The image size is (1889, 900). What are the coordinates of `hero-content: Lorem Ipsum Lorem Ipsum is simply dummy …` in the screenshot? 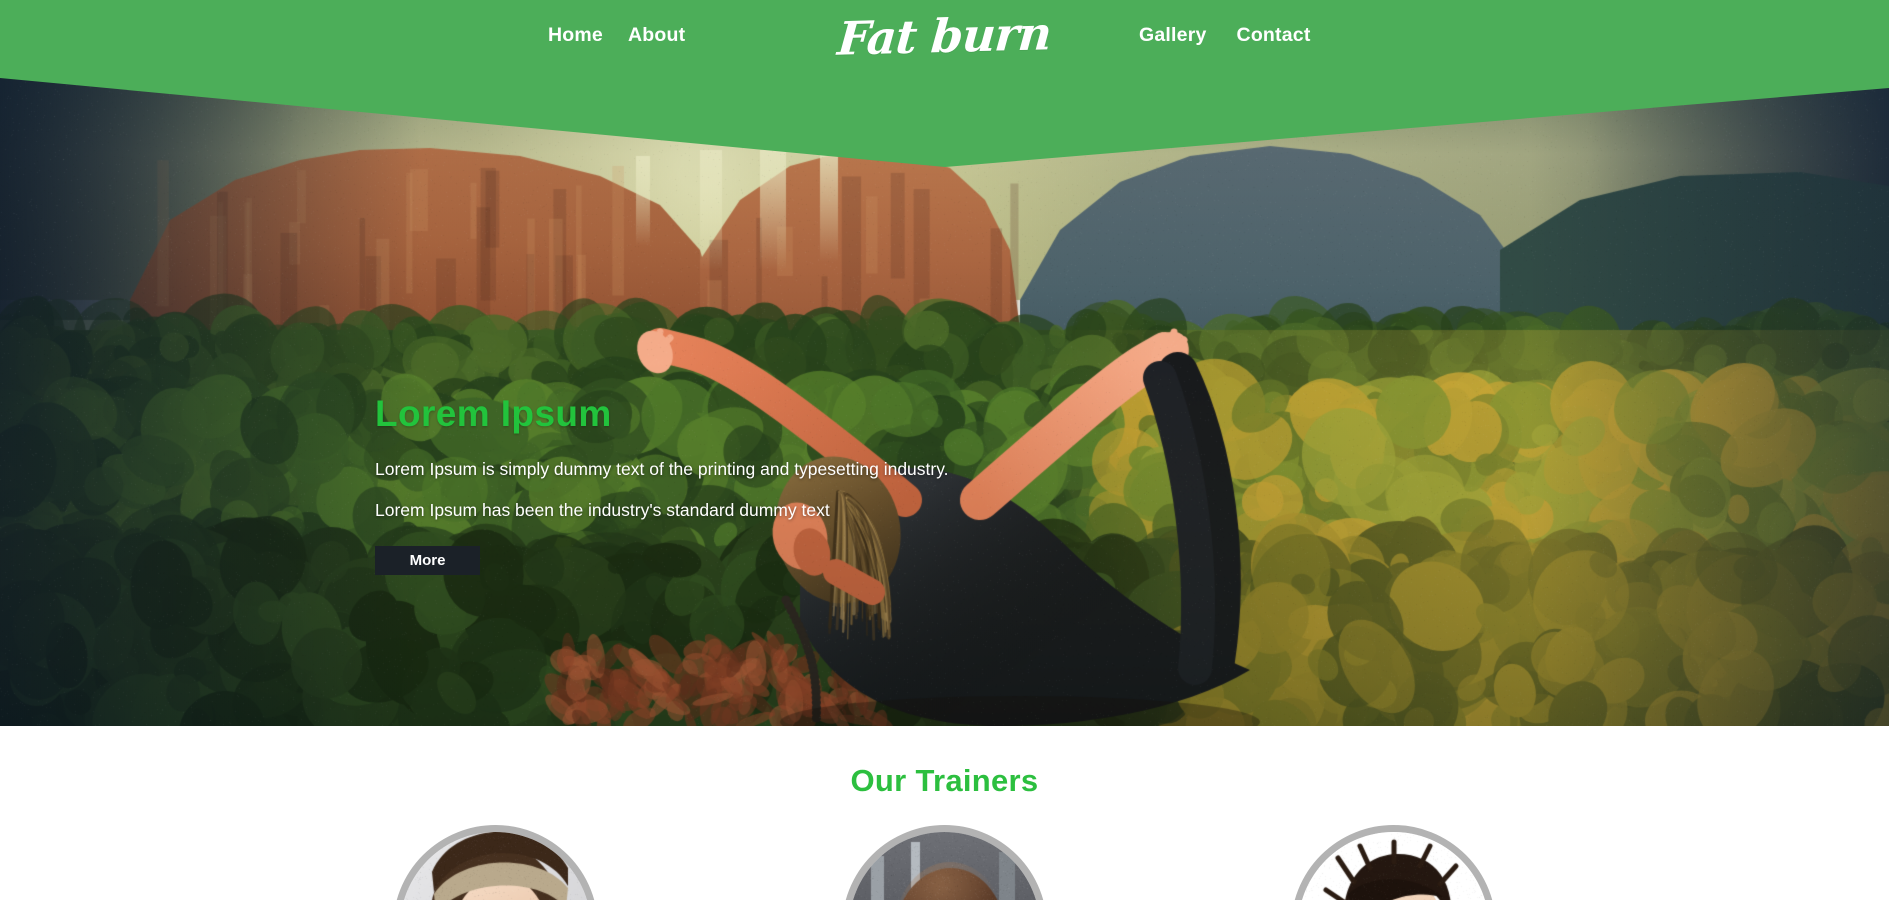 It's located at (755, 484).